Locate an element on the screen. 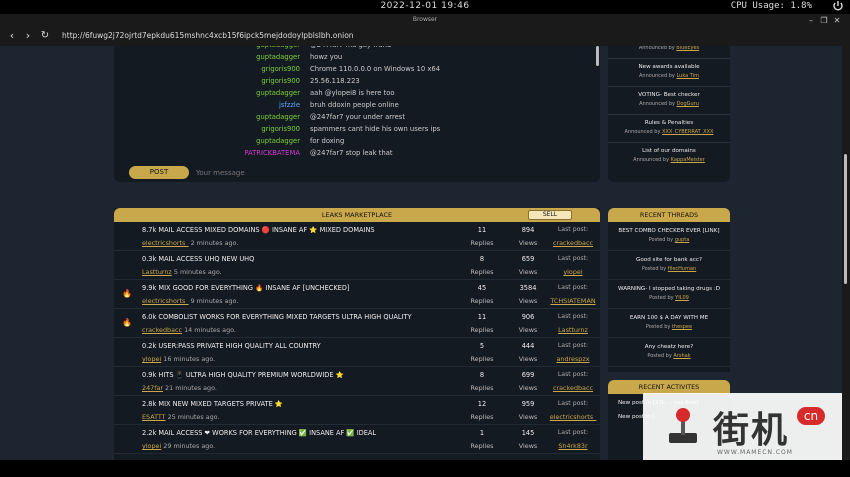  announcement-author: DogGuru is located at coordinates (688, 104).